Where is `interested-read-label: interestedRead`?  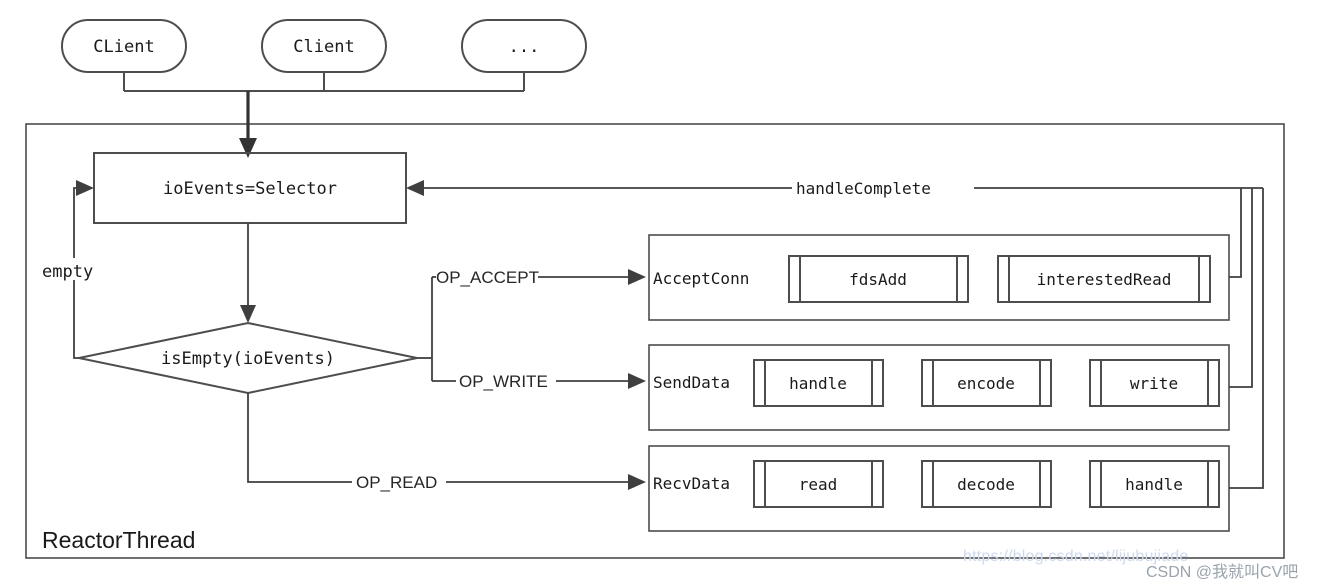 interested-read-label: interestedRead is located at coordinates (1104, 279).